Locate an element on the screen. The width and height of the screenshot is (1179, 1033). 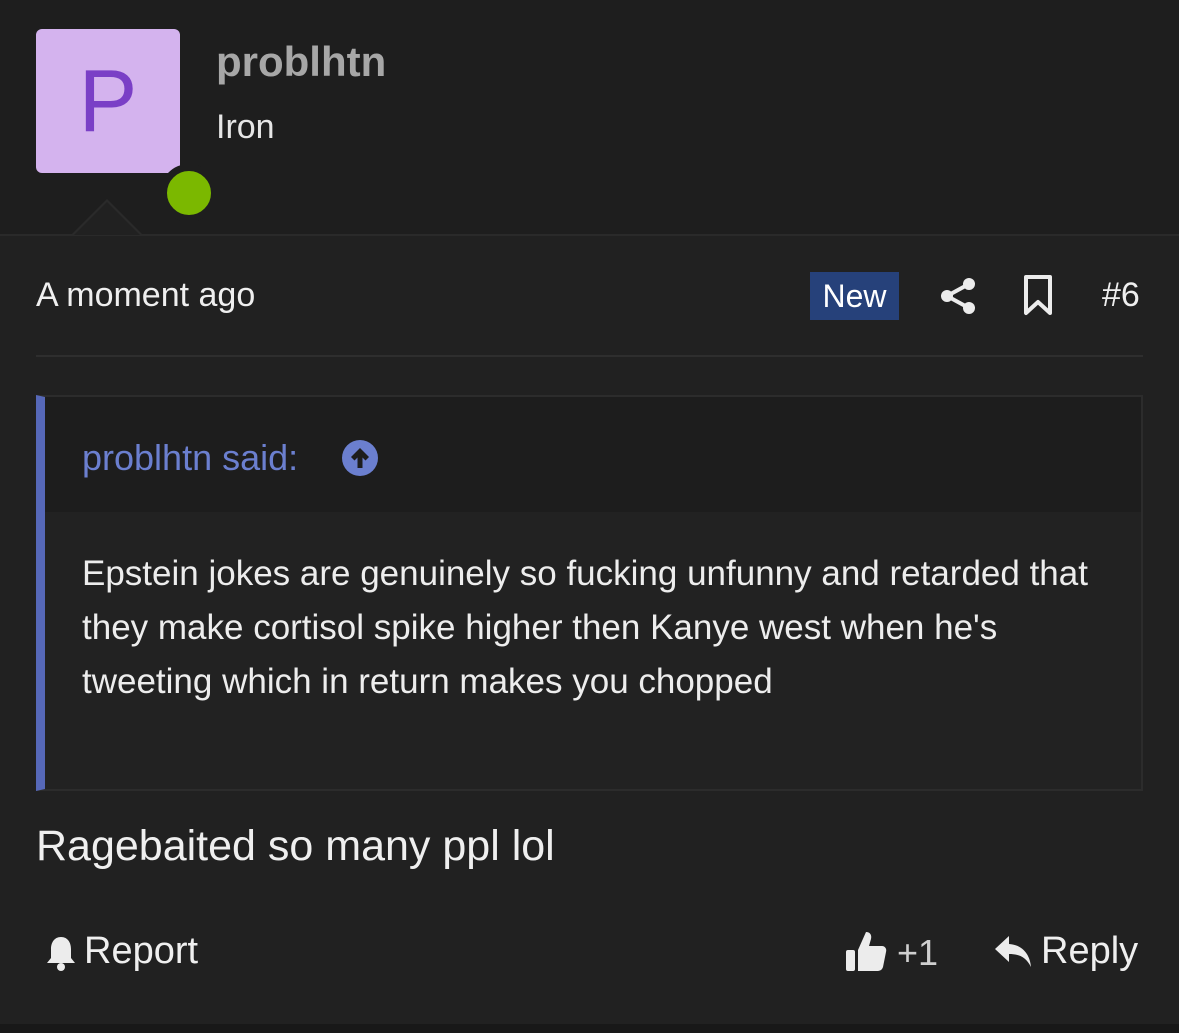
avatar-initial: P is located at coordinates (108, 100).